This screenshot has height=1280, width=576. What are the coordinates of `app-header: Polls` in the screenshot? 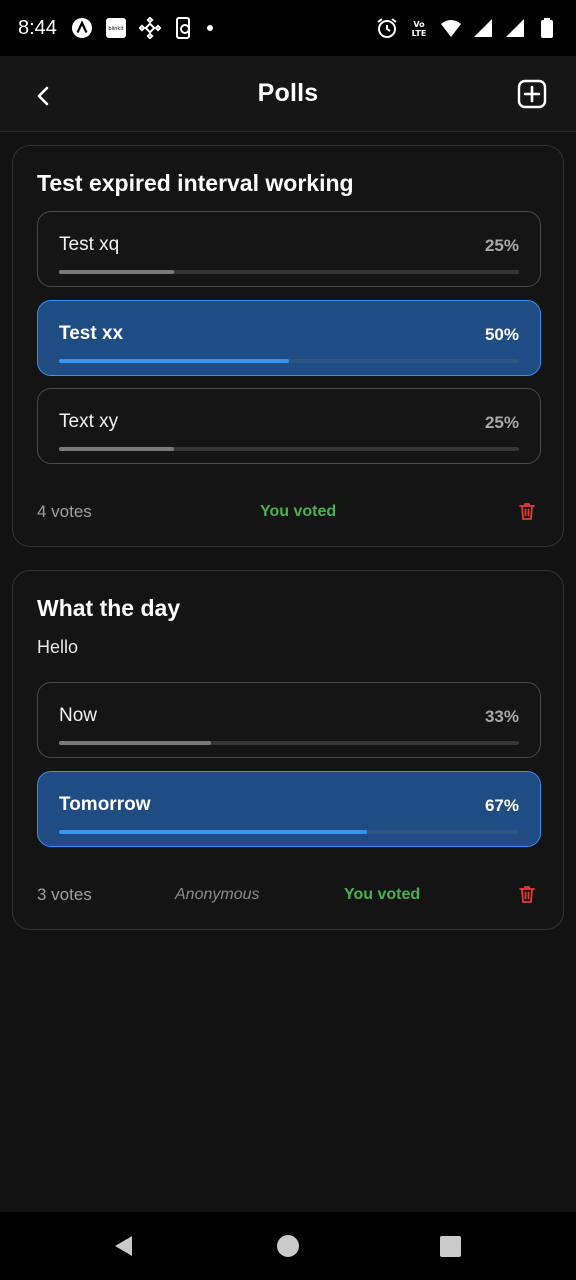 It's located at (288, 94).